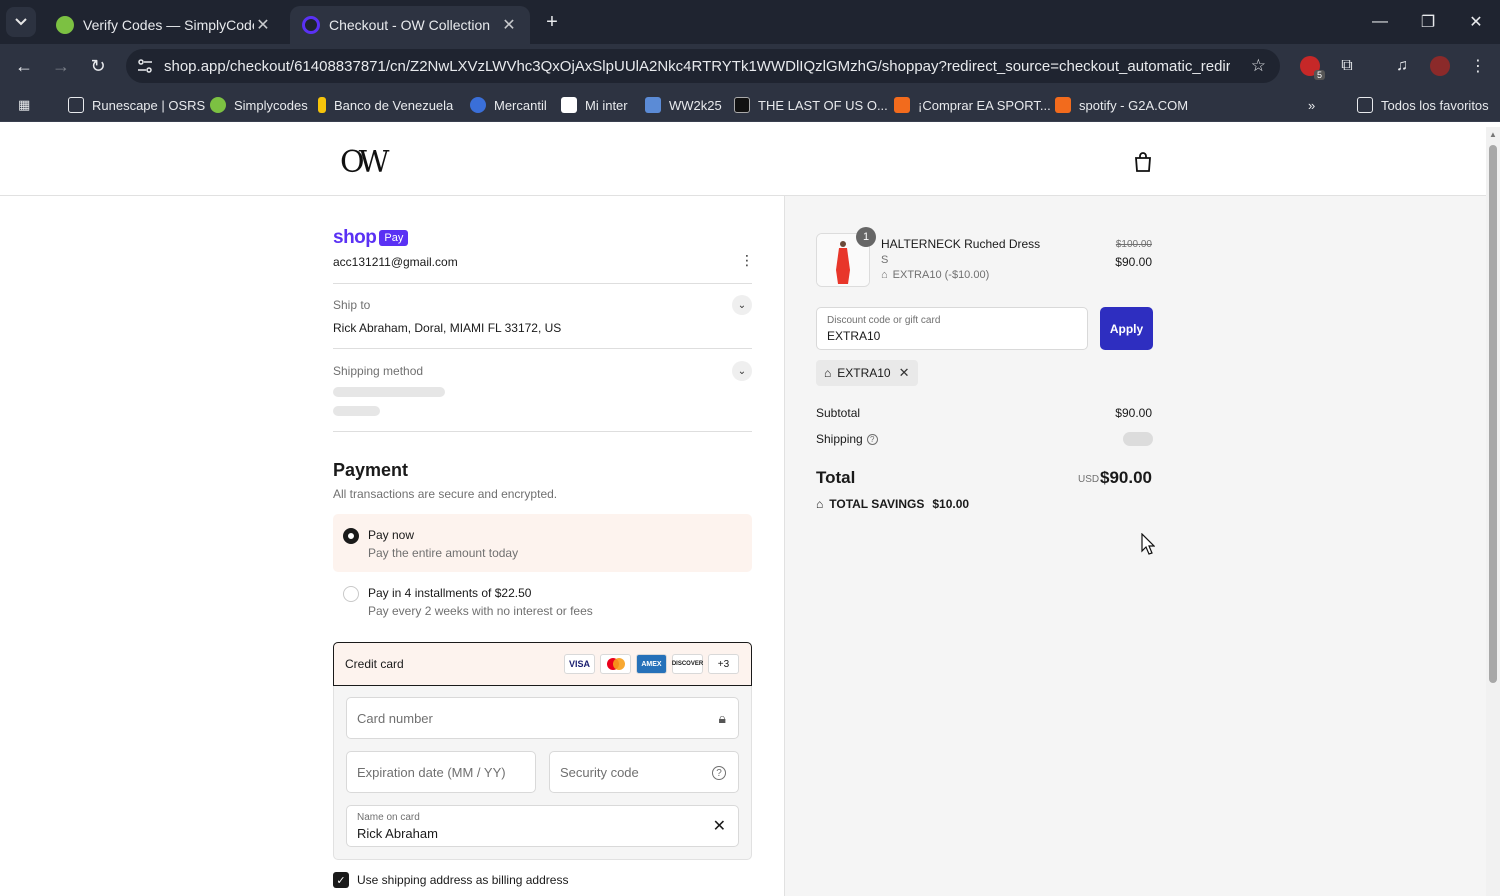 Image resolution: width=1500 pixels, height=896 pixels. Describe the element at coordinates (378, 371) in the screenshot. I see `shipping-method-label: Shipping method` at that location.